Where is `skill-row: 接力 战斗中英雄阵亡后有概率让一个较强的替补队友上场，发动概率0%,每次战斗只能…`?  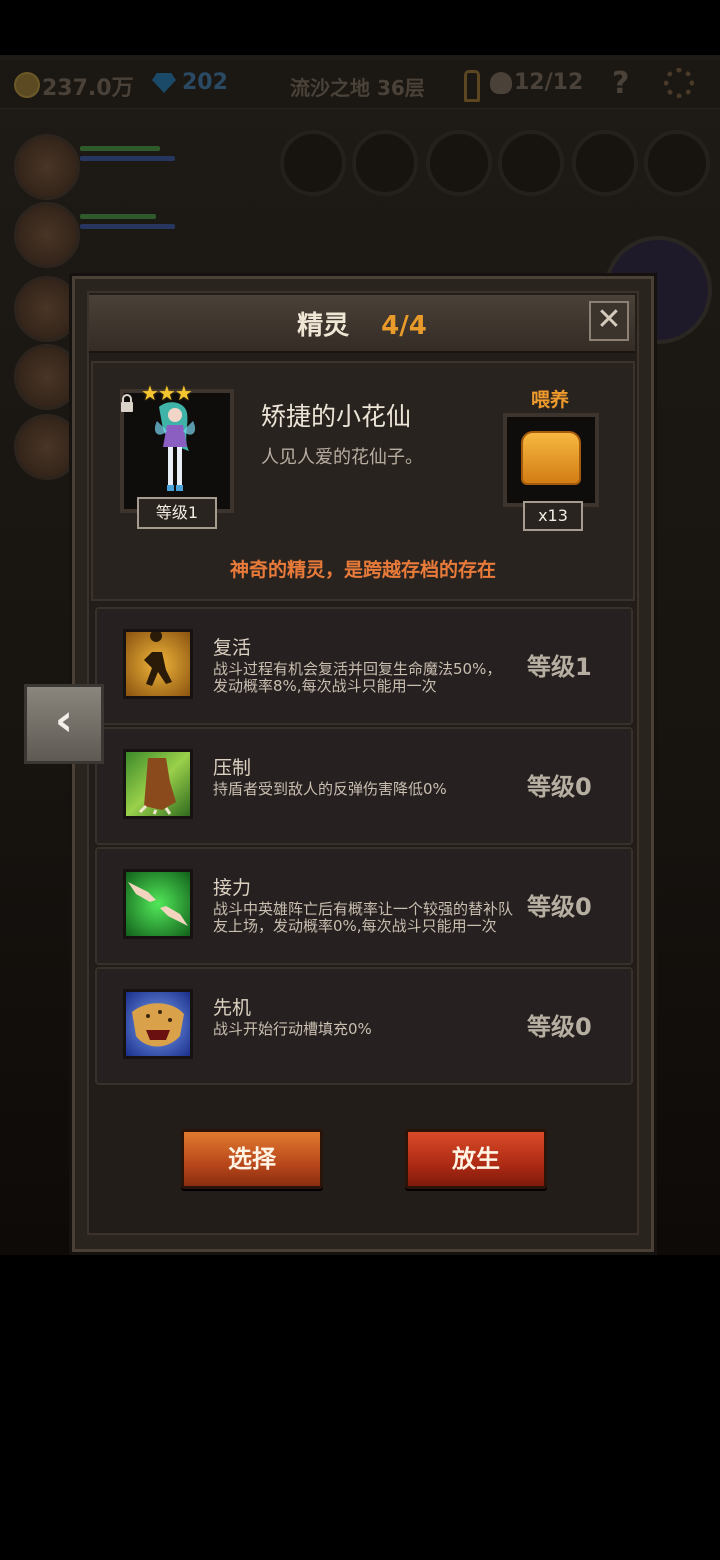
skill-row: 接力 战斗中英雄阵亡后有概率让一个较强的替补队友上场，发动概率0%,每次战斗只能… is located at coordinates (364, 906).